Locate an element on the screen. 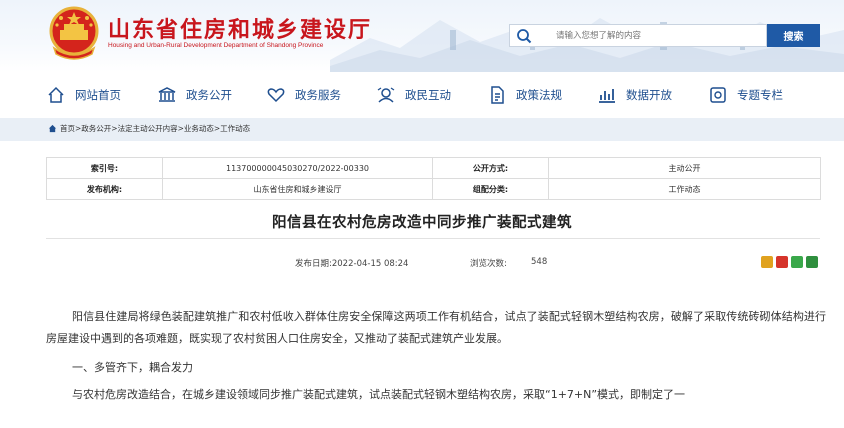 Image resolution: width=844 pixels, height=428 pixels. publisher-label: 发布机构: is located at coordinates (104, 189).